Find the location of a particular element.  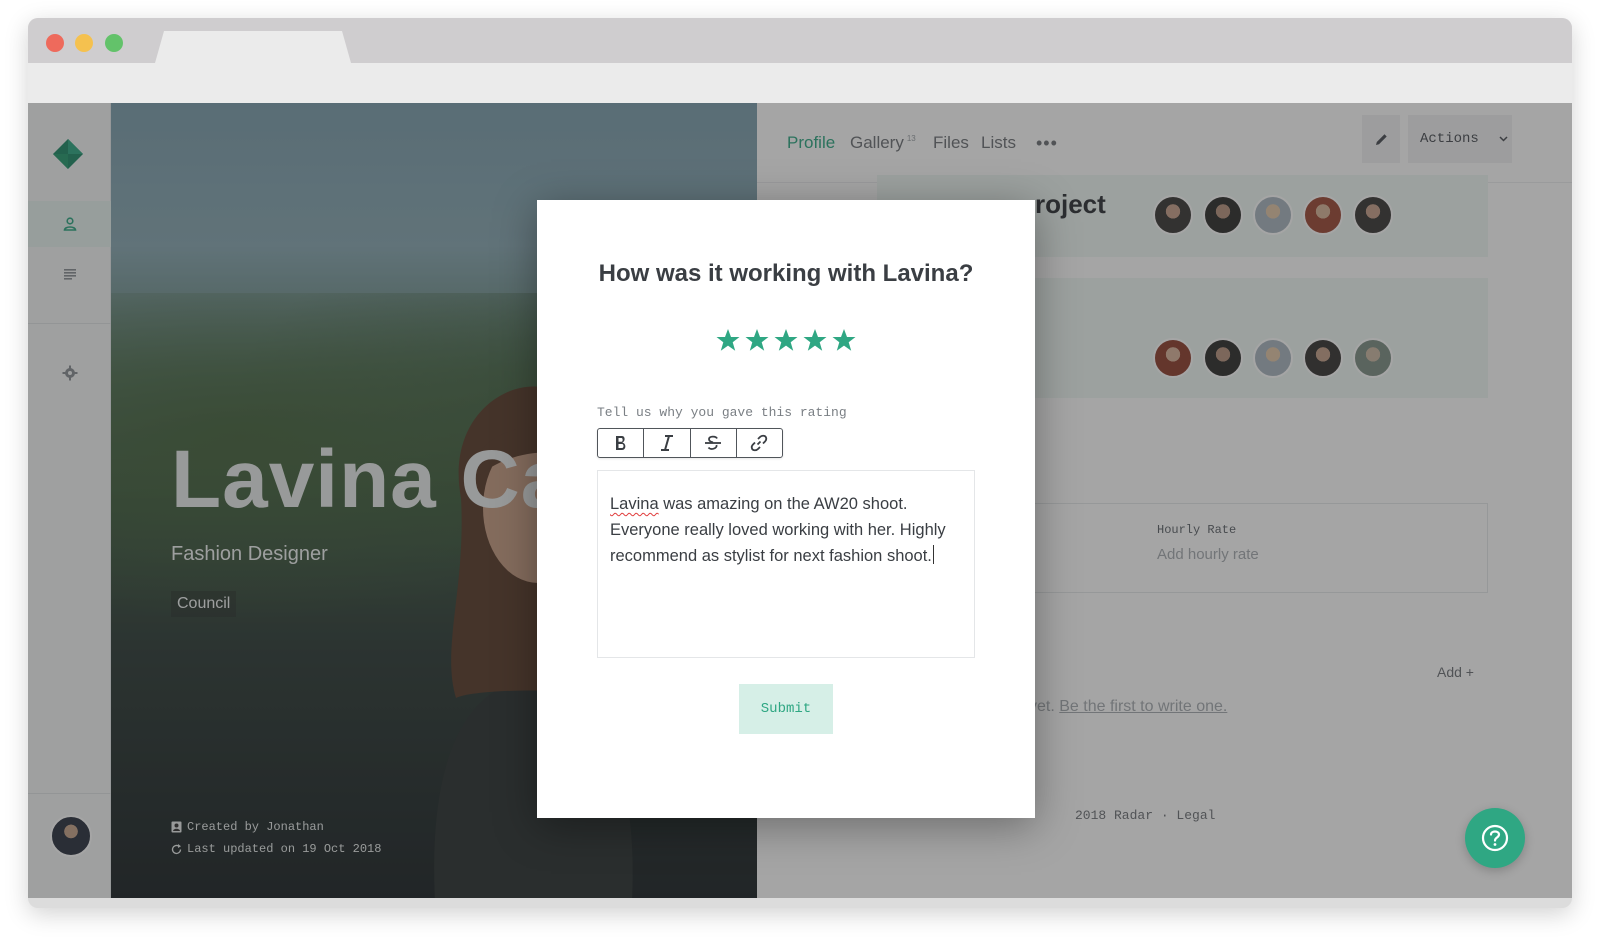

bold-icon is located at coordinates (620, 443).